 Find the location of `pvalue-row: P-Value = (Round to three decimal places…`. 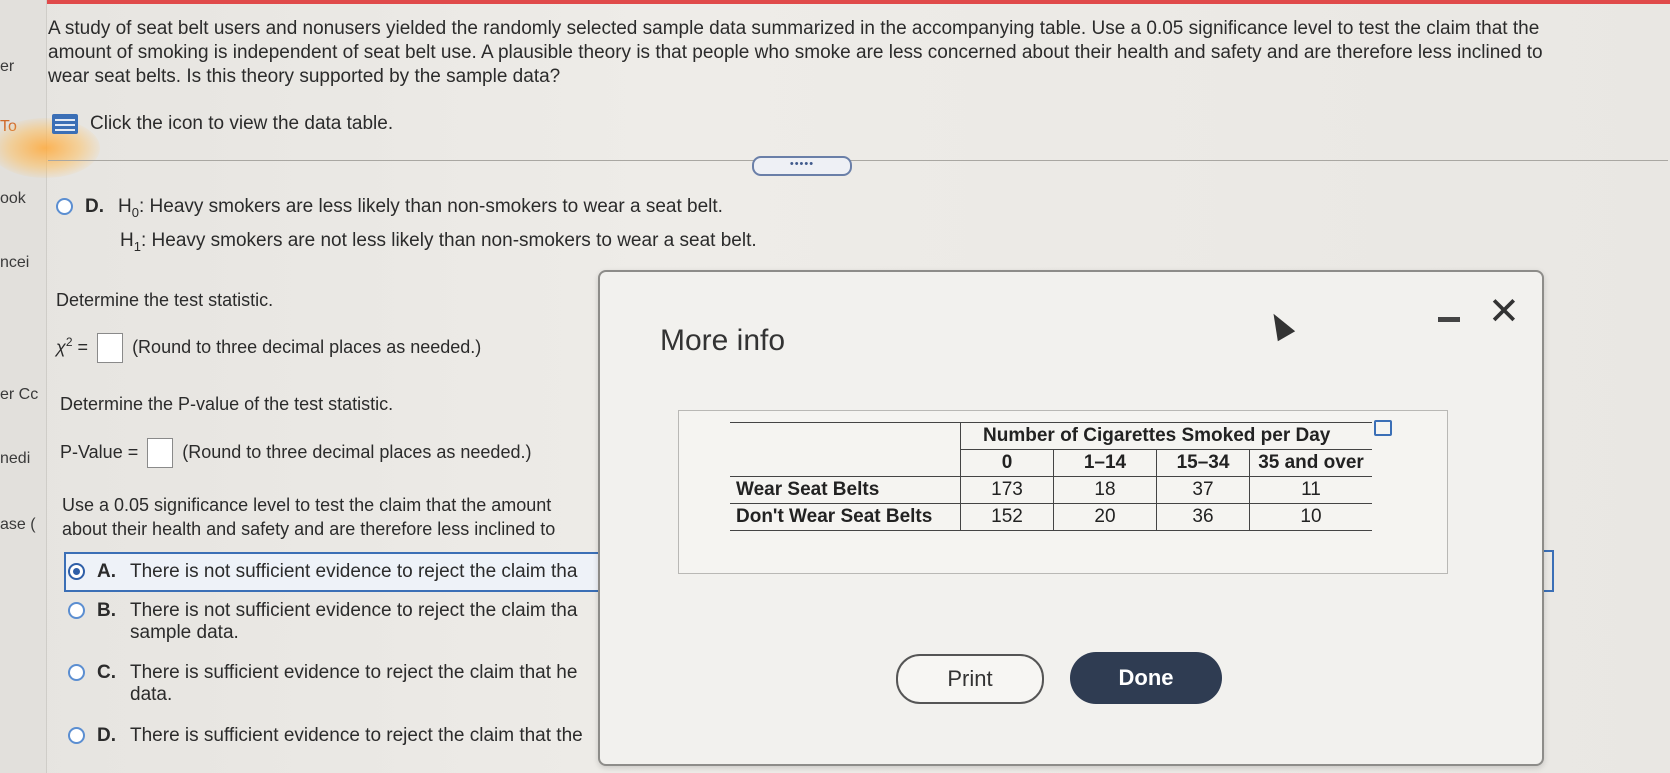

pvalue-row: P-Value = (Round to three decimal places… is located at coordinates (295, 453).